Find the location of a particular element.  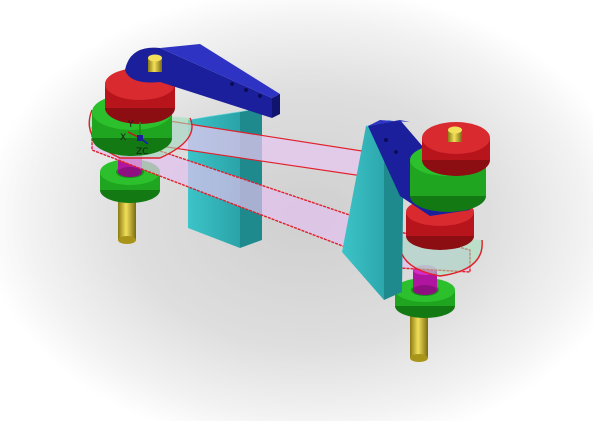

right-top-pin is located at coordinates (455, 134).